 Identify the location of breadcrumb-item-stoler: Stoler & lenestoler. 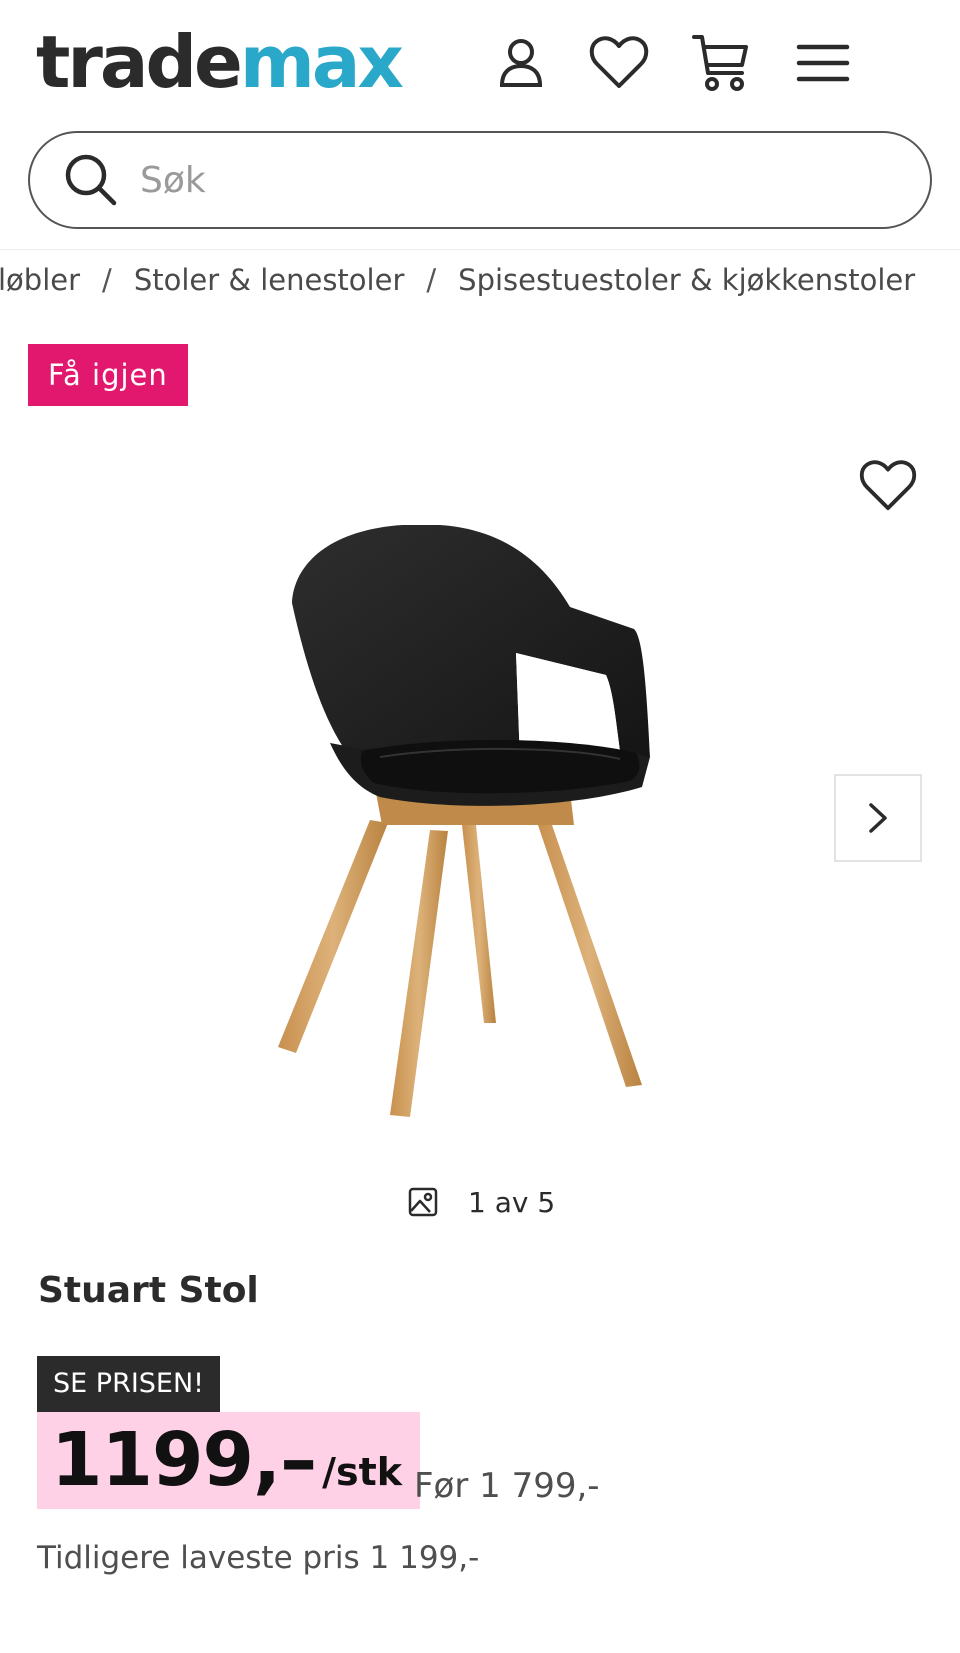
(269, 280).